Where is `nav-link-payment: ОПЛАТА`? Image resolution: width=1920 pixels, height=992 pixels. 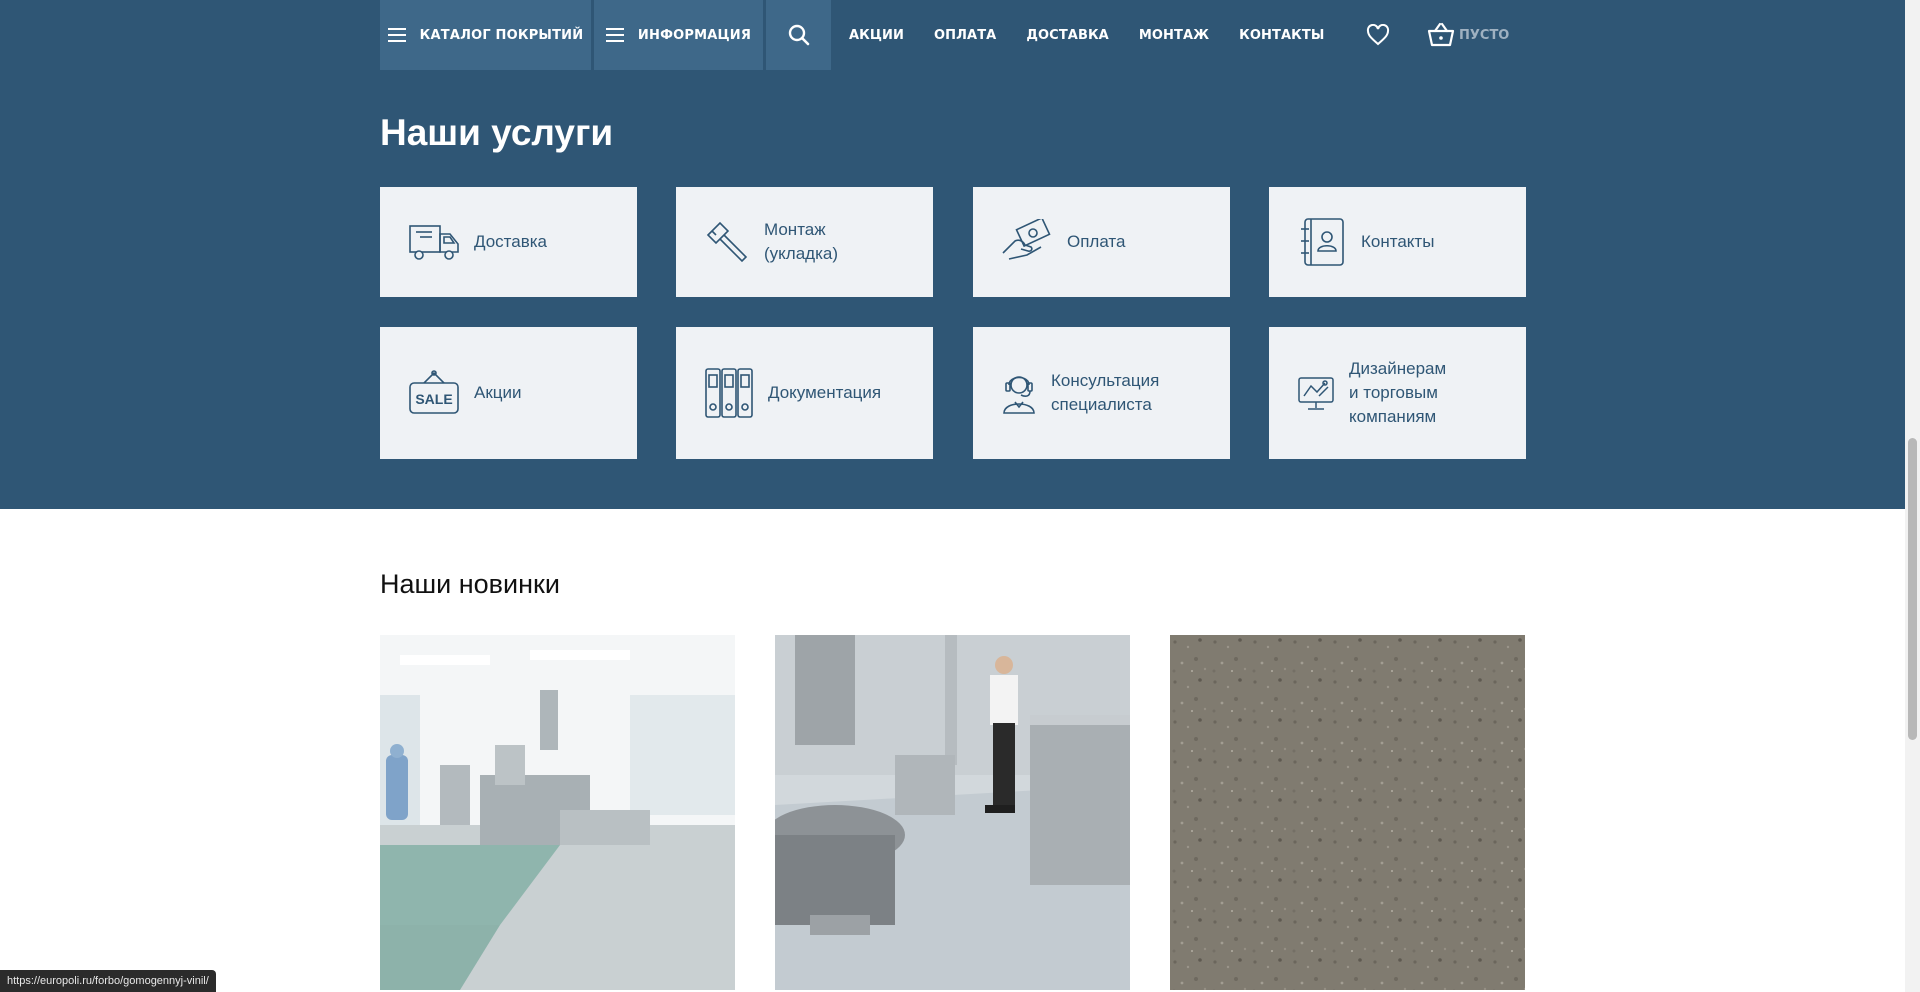
nav-link-payment: ОПЛАТА is located at coordinates (965, 35).